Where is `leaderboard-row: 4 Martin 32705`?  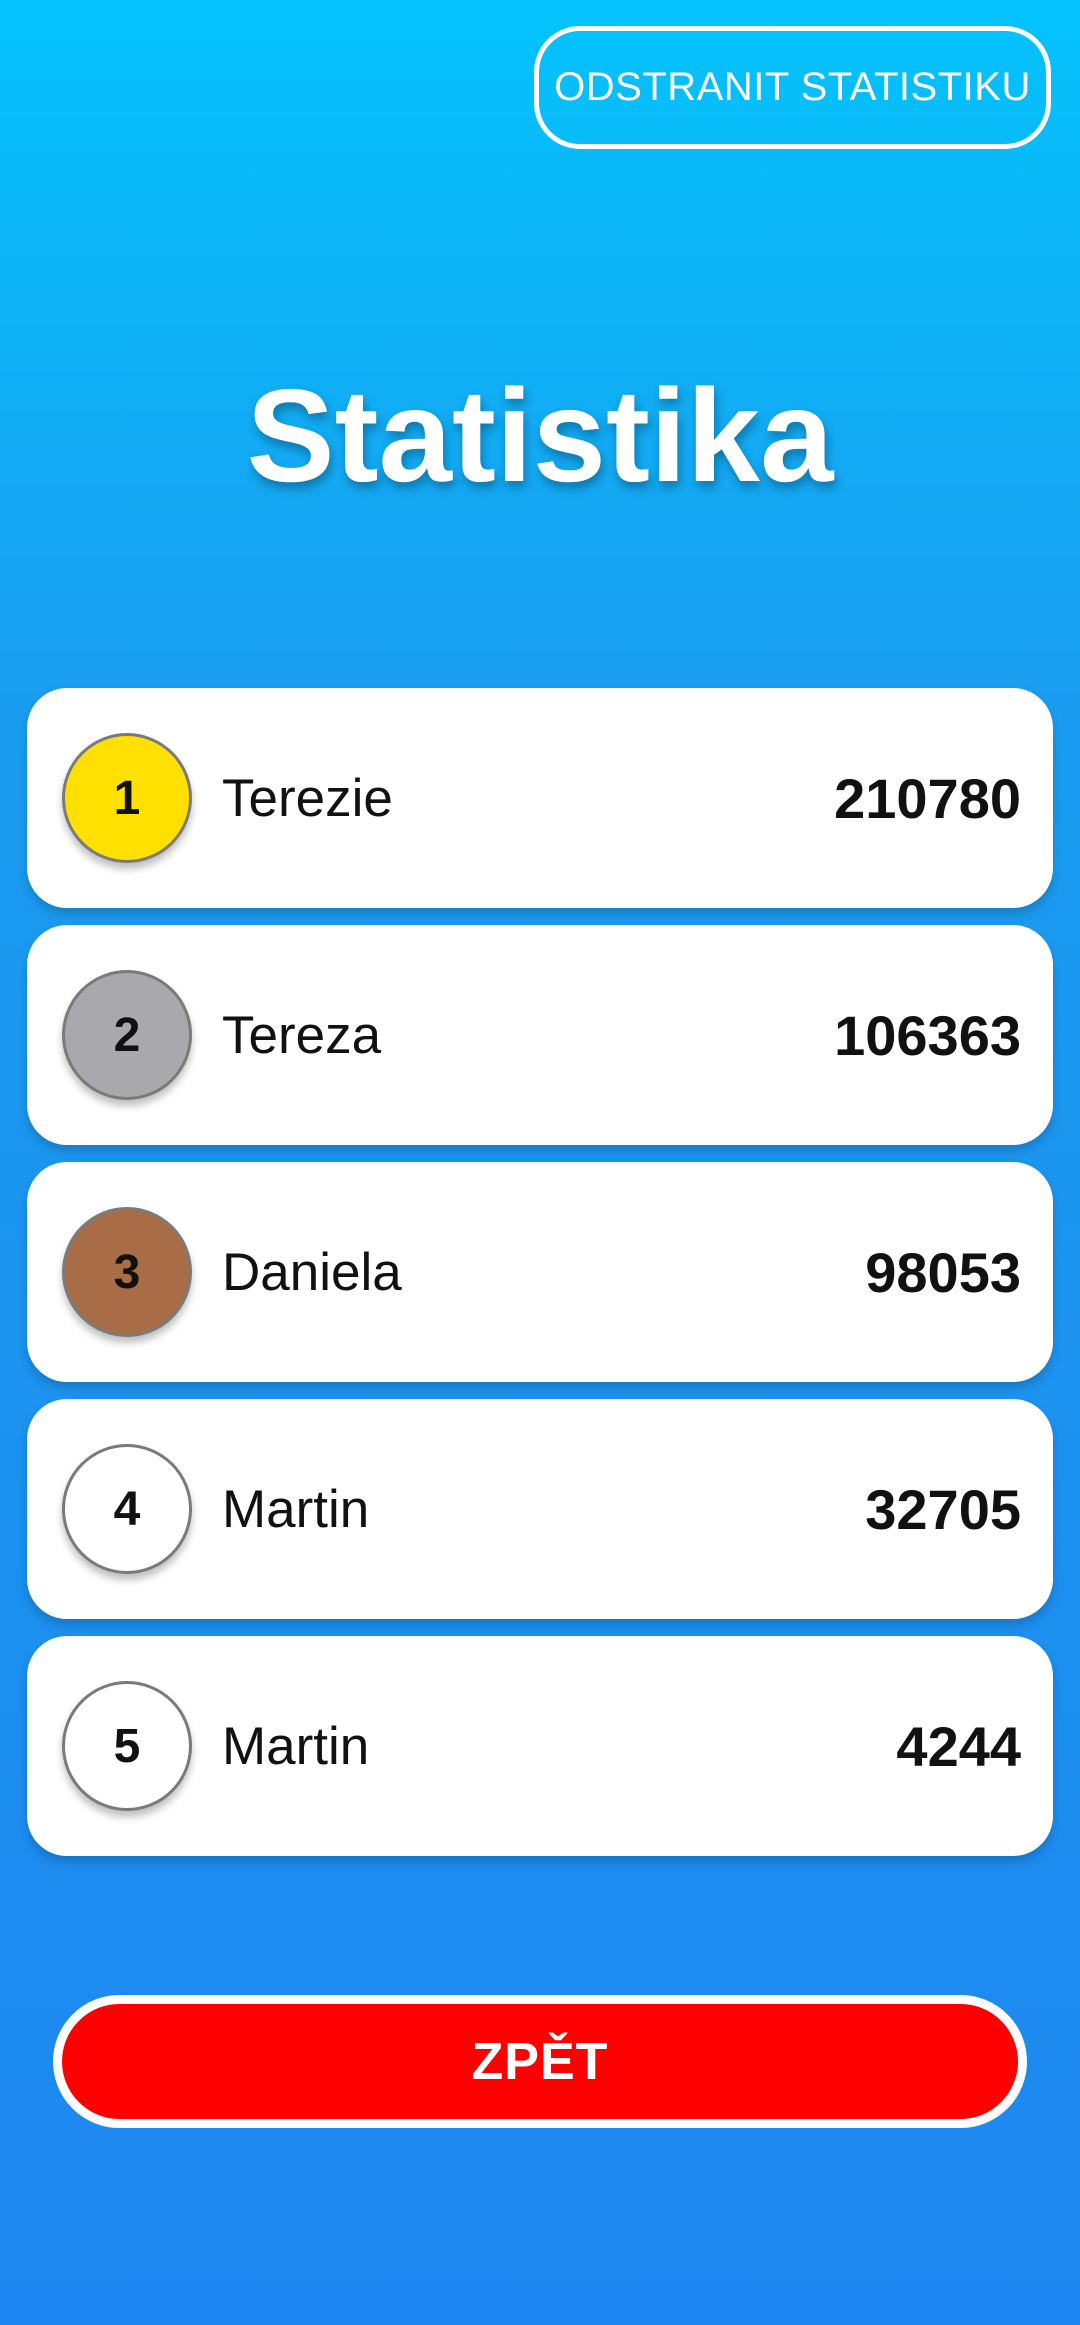
leaderboard-row: 4 Martin 32705 is located at coordinates (540, 1509).